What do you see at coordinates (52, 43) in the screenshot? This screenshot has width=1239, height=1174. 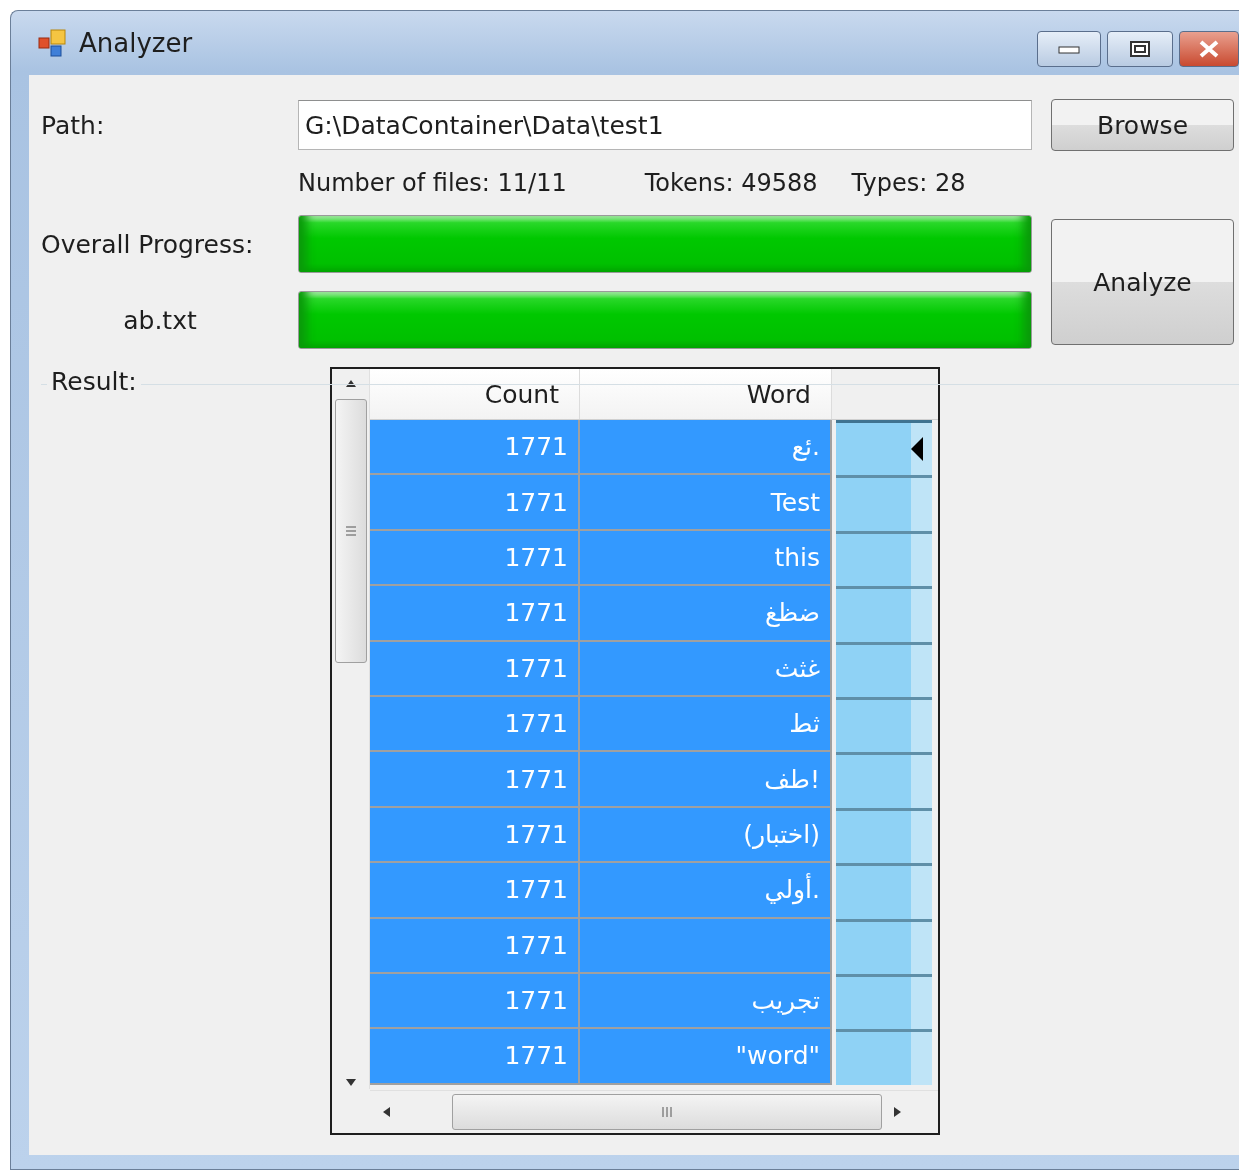 I see `app-icon` at bounding box center [52, 43].